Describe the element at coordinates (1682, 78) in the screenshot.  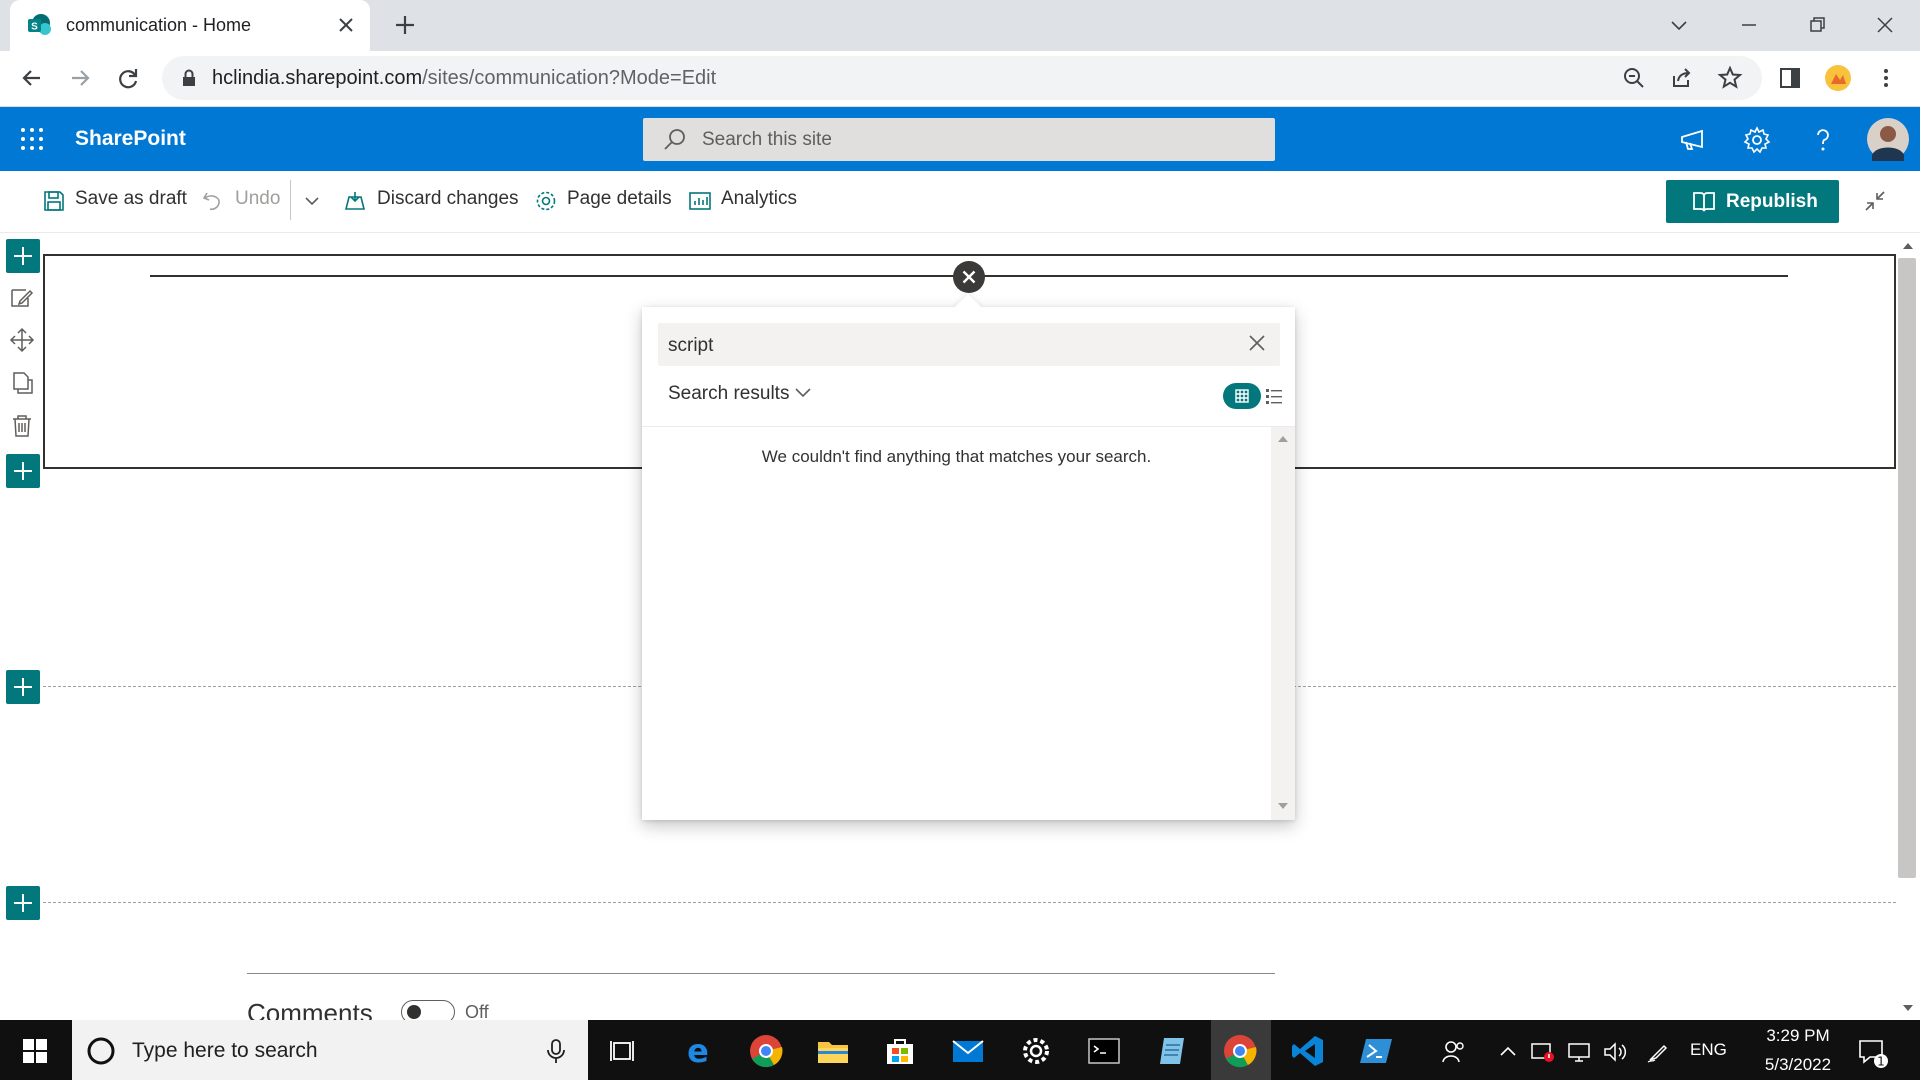
I see `share-icon` at that location.